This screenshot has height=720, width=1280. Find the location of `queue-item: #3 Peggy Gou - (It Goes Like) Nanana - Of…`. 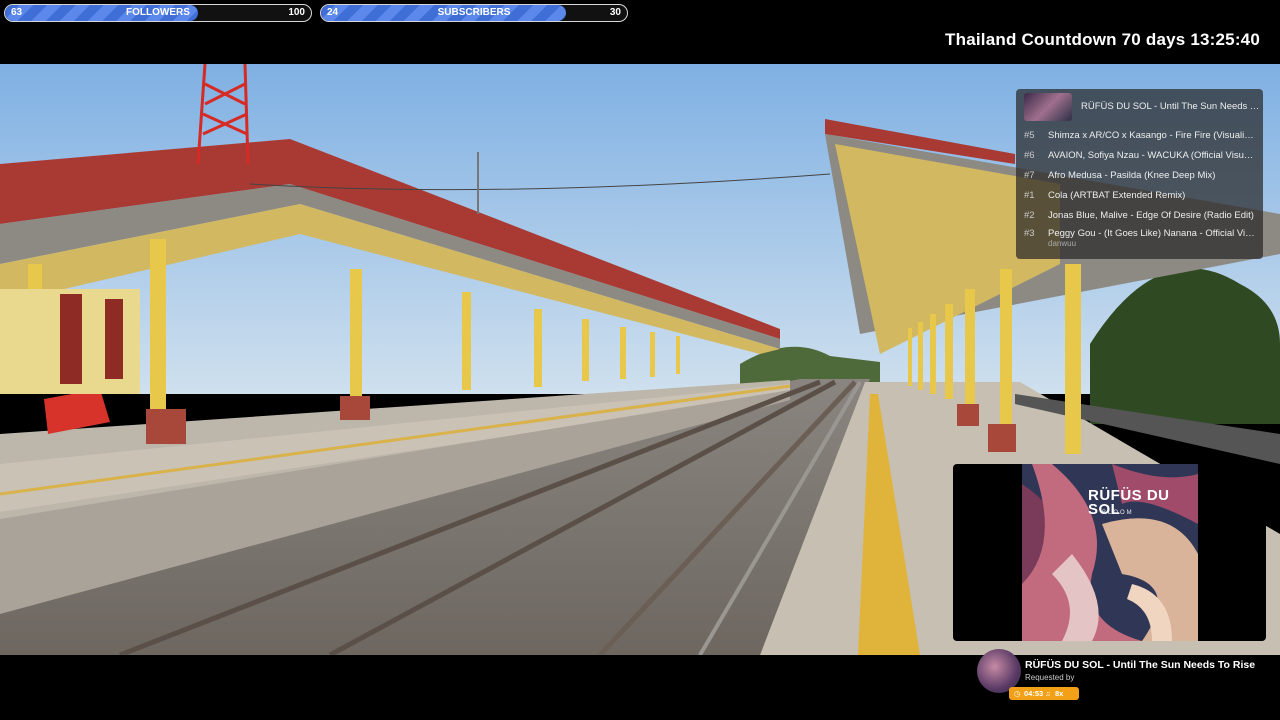

queue-item: #3 Peggy Gou - (It Goes Like) Nanana - Of… is located at coordinates (1140, 233).